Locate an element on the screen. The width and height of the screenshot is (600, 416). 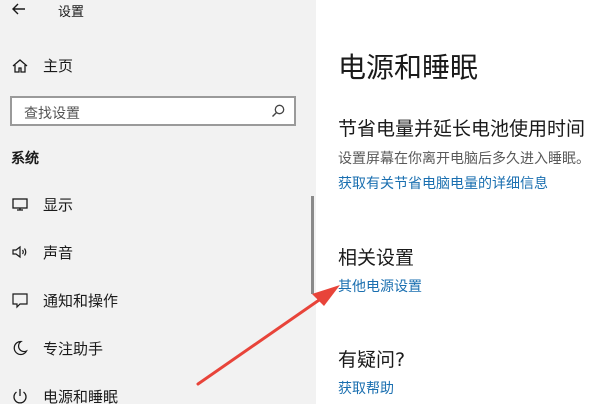
sidebar-item-label: 声音 is located at coordinates (58, 253).